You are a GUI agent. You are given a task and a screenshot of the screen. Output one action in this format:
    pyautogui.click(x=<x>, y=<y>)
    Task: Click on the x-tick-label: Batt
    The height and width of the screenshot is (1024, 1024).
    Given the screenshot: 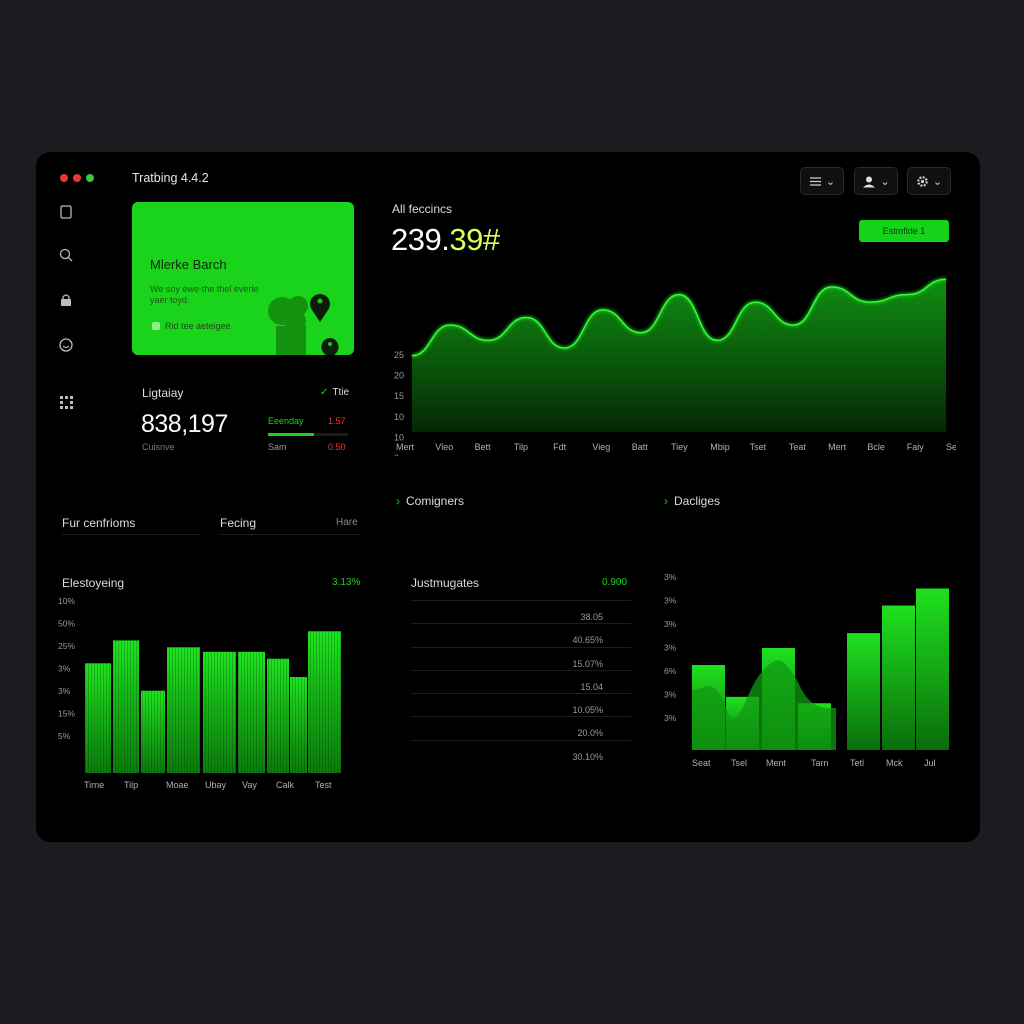 What is the action you would take?
    pyautogui.click(x=640, y=447)
    